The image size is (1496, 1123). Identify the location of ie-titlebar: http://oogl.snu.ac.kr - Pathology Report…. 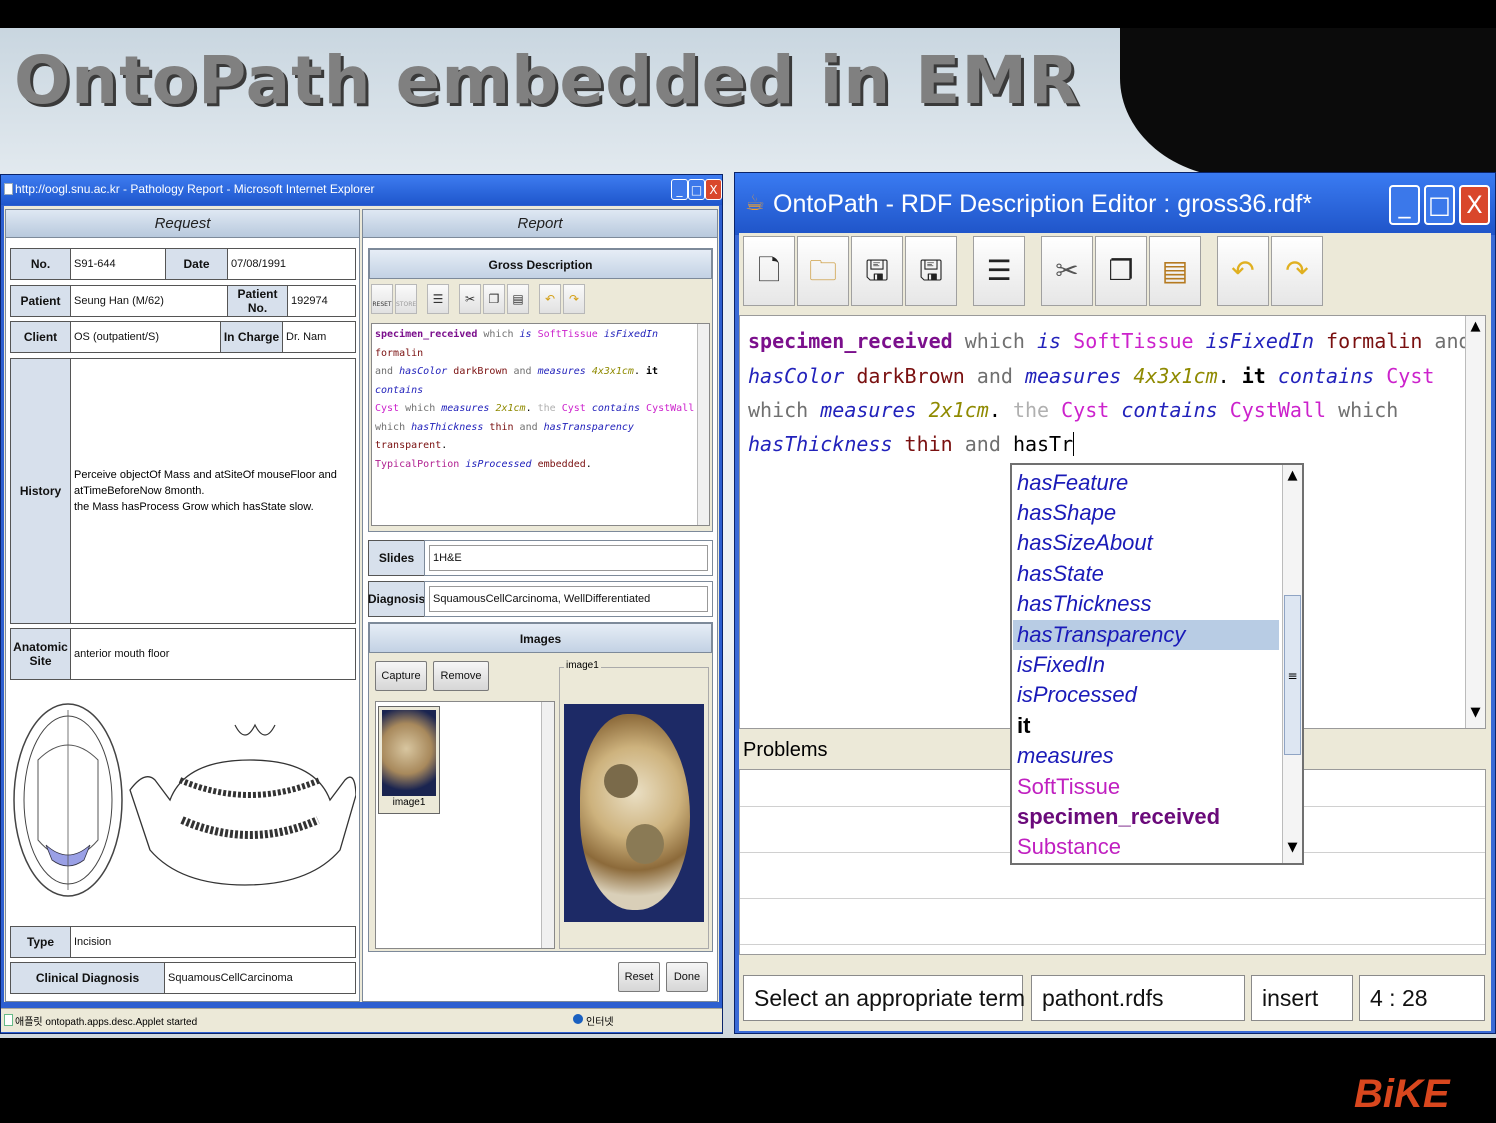
(361, 190).